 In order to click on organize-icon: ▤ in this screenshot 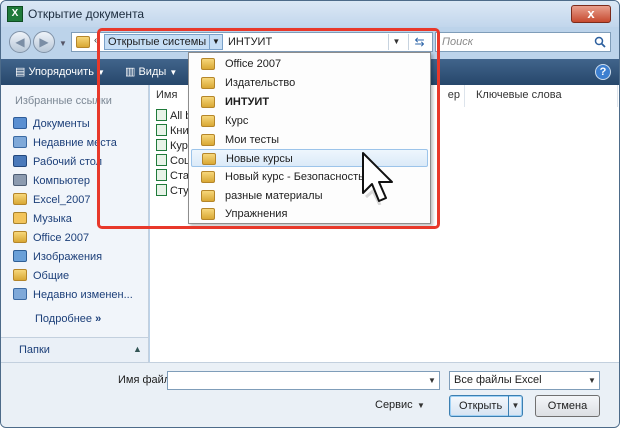, I will do `click(20, 72)`.